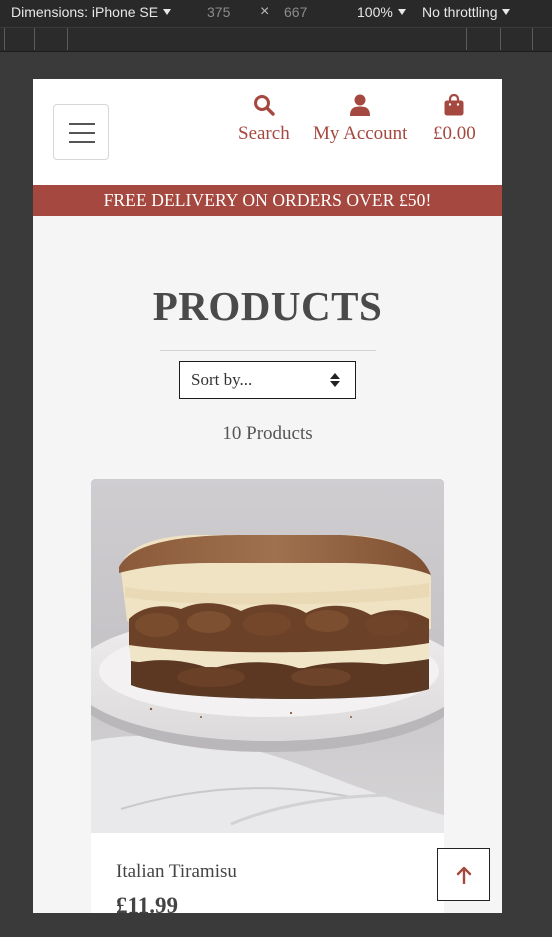 Image resolution: width=552 pixels, height=937 pixels. What do you see at coordinates (454, 105) in the screenshot?
I see `shopping-bag-icon` at bounding box center [454, 105].